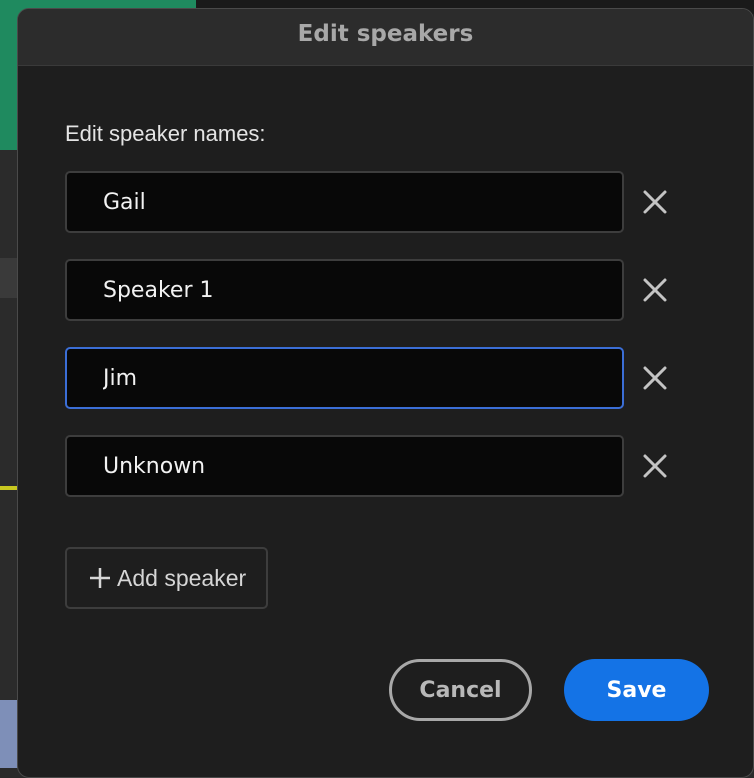 The image size is (754, 778). I want to click on background-left-marker, so click(9, 278).